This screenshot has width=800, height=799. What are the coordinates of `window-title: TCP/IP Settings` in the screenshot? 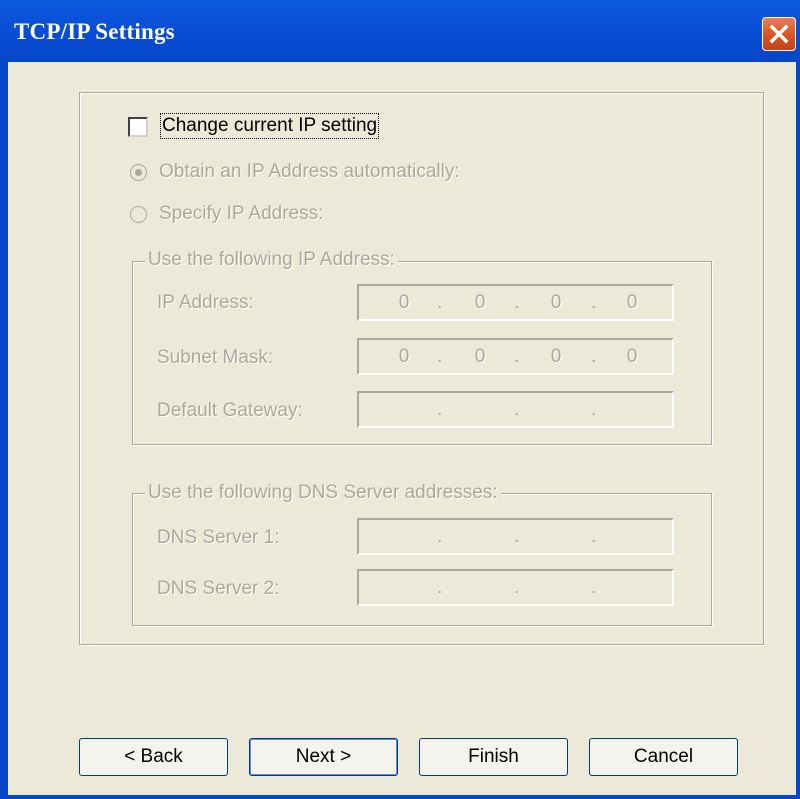 It's located at (94, 31).